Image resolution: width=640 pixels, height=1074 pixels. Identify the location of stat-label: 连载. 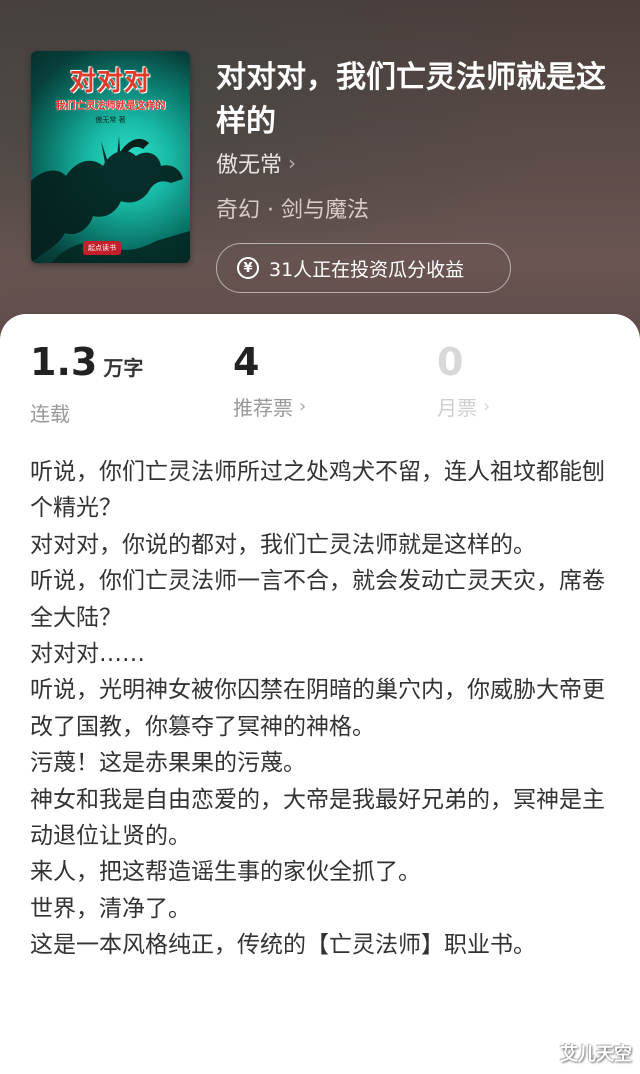
(50, 414).